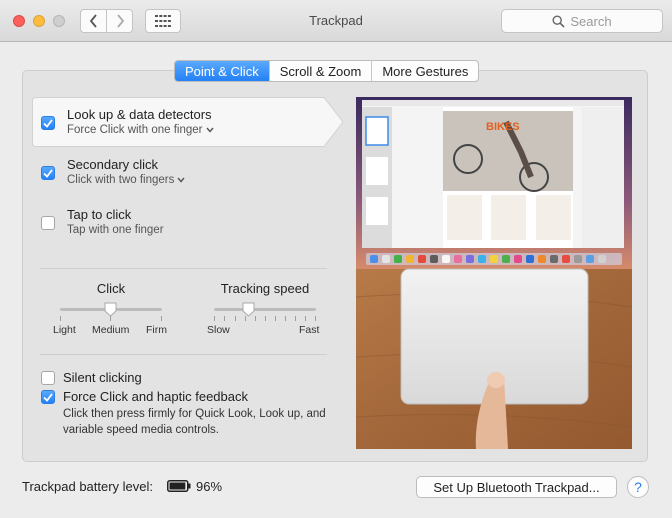 The image size is (672, 518). Describe the element at coordinates (121, 180) in the screenshot. I see `secondary-click-subtitle: Click with two fingers` at that location.